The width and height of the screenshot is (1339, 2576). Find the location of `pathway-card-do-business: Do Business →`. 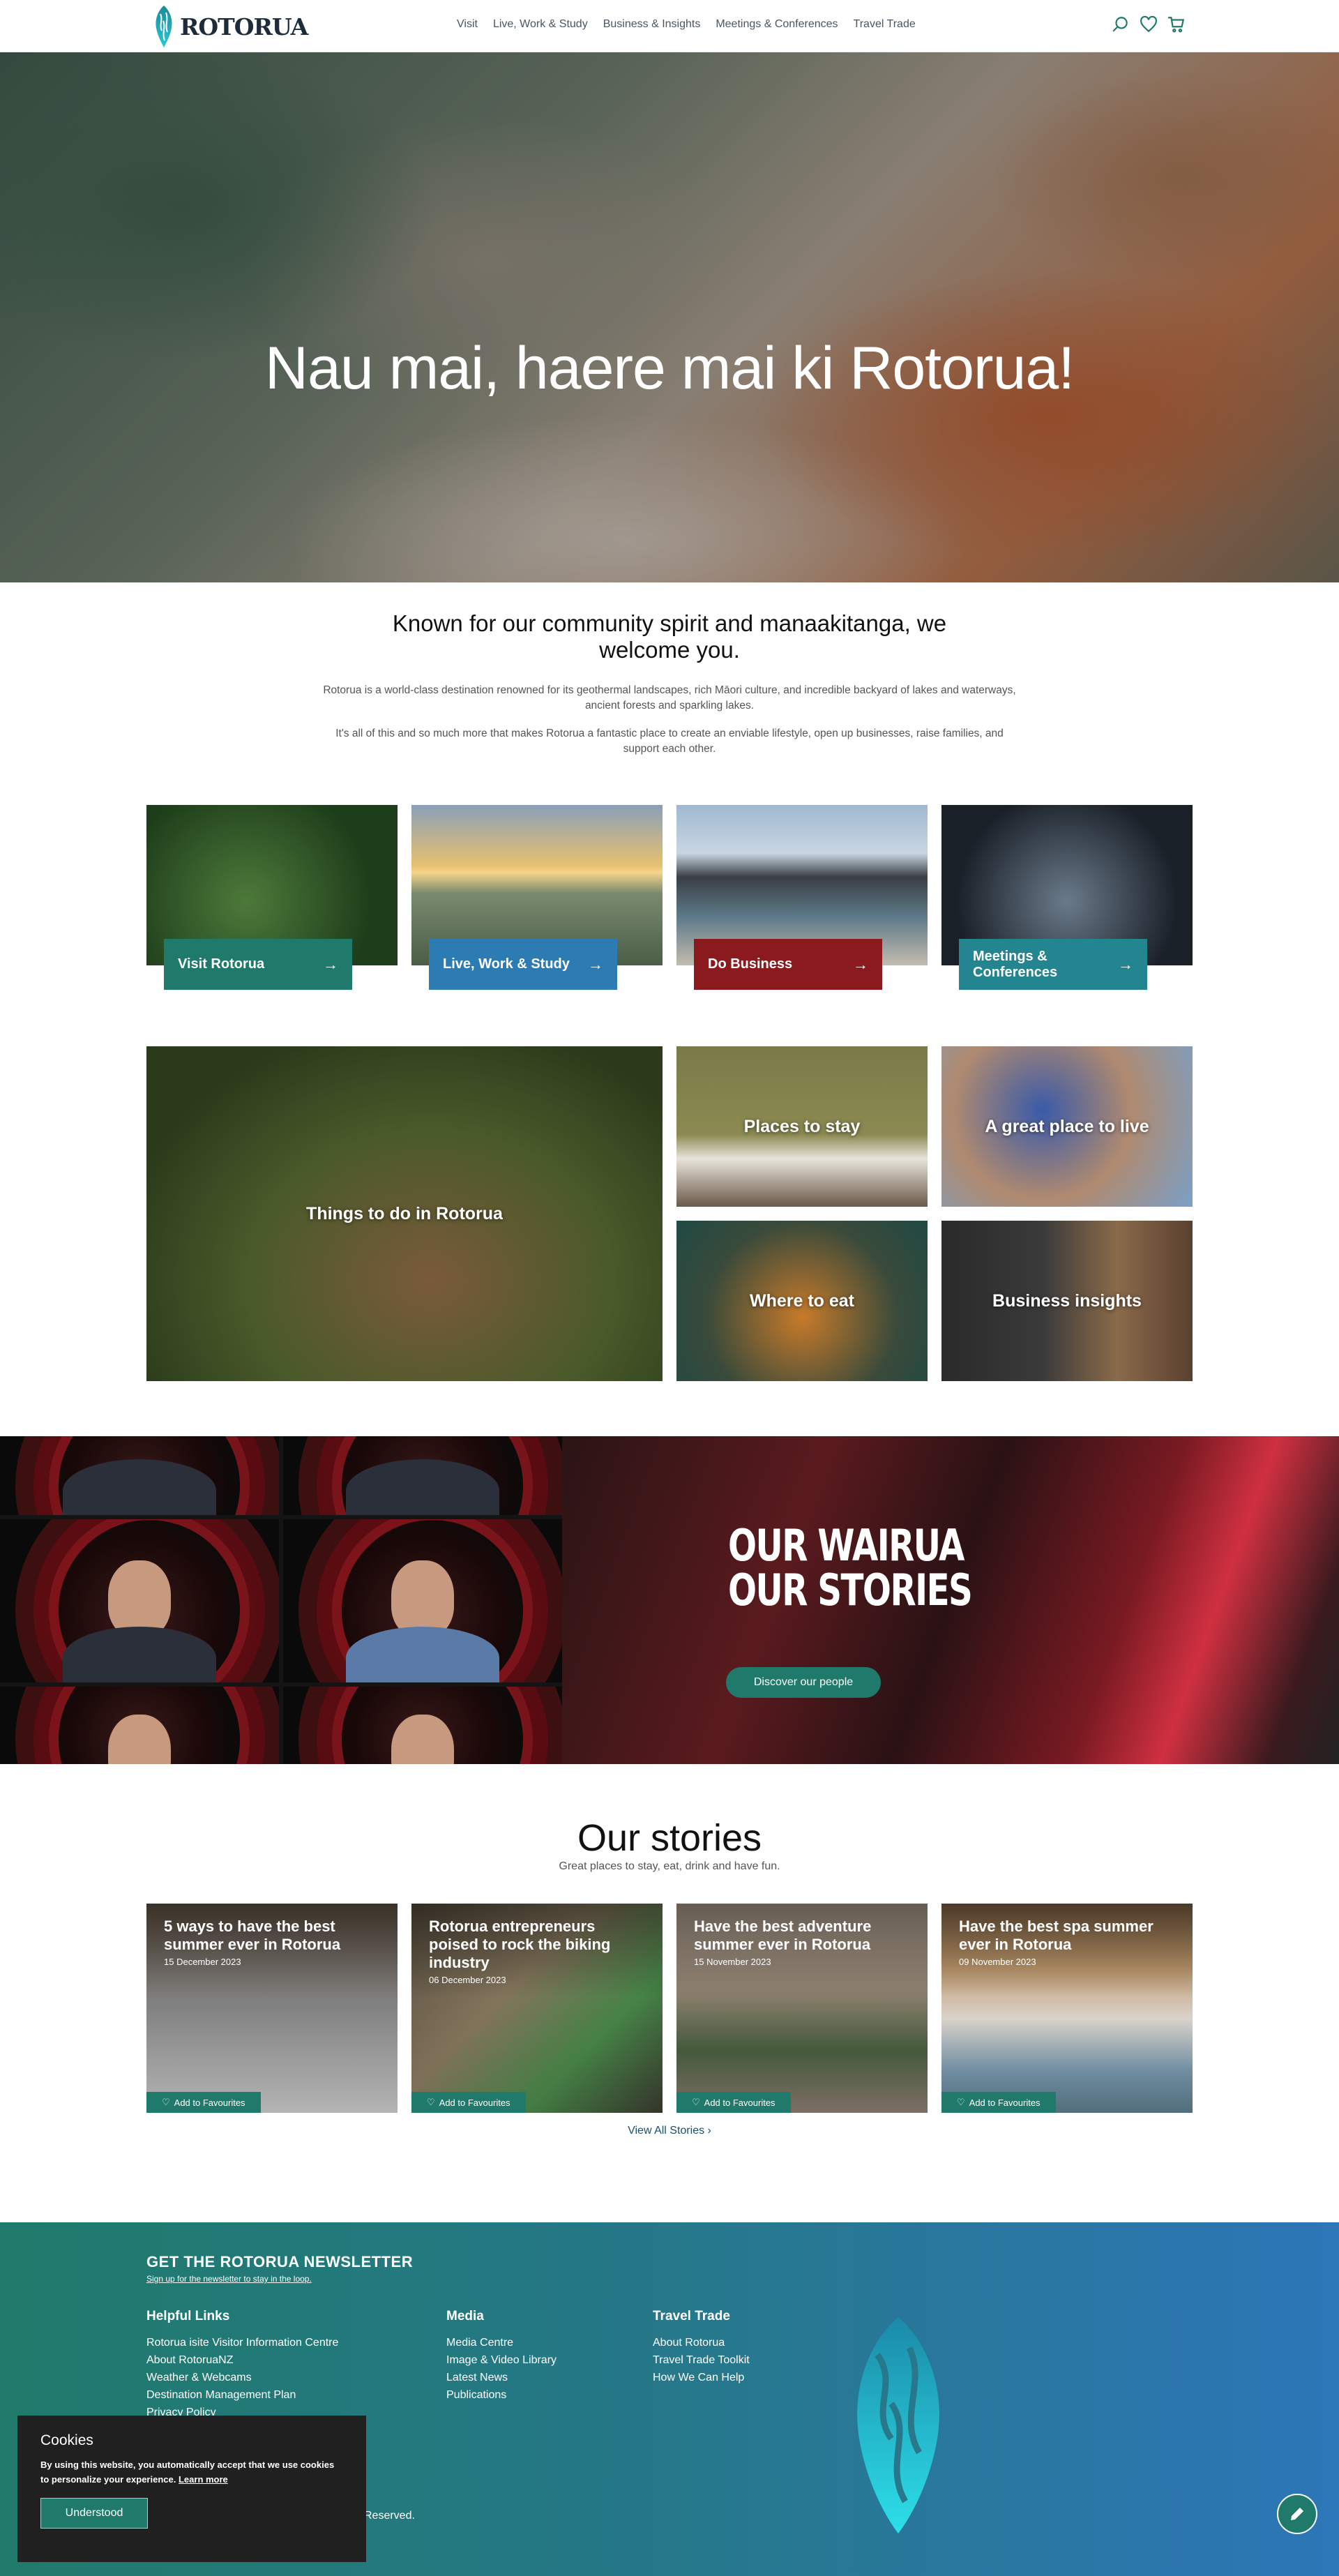

pathway-card-do-business: Do Business → is located at coordinates (802, 897).